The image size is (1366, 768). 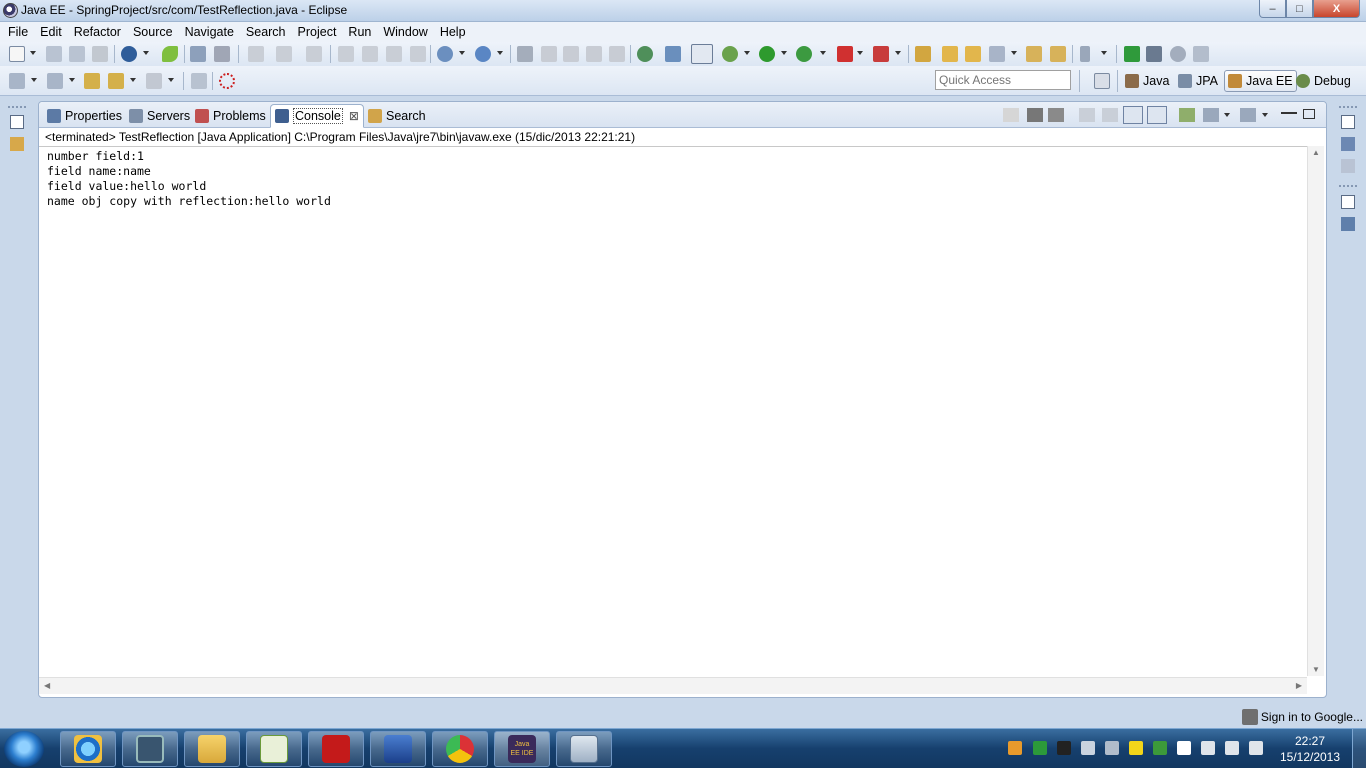 What do you see at coordinates (170, 54) in the screenshot?
I see `spring-icon` at bounding box center [170, 54].